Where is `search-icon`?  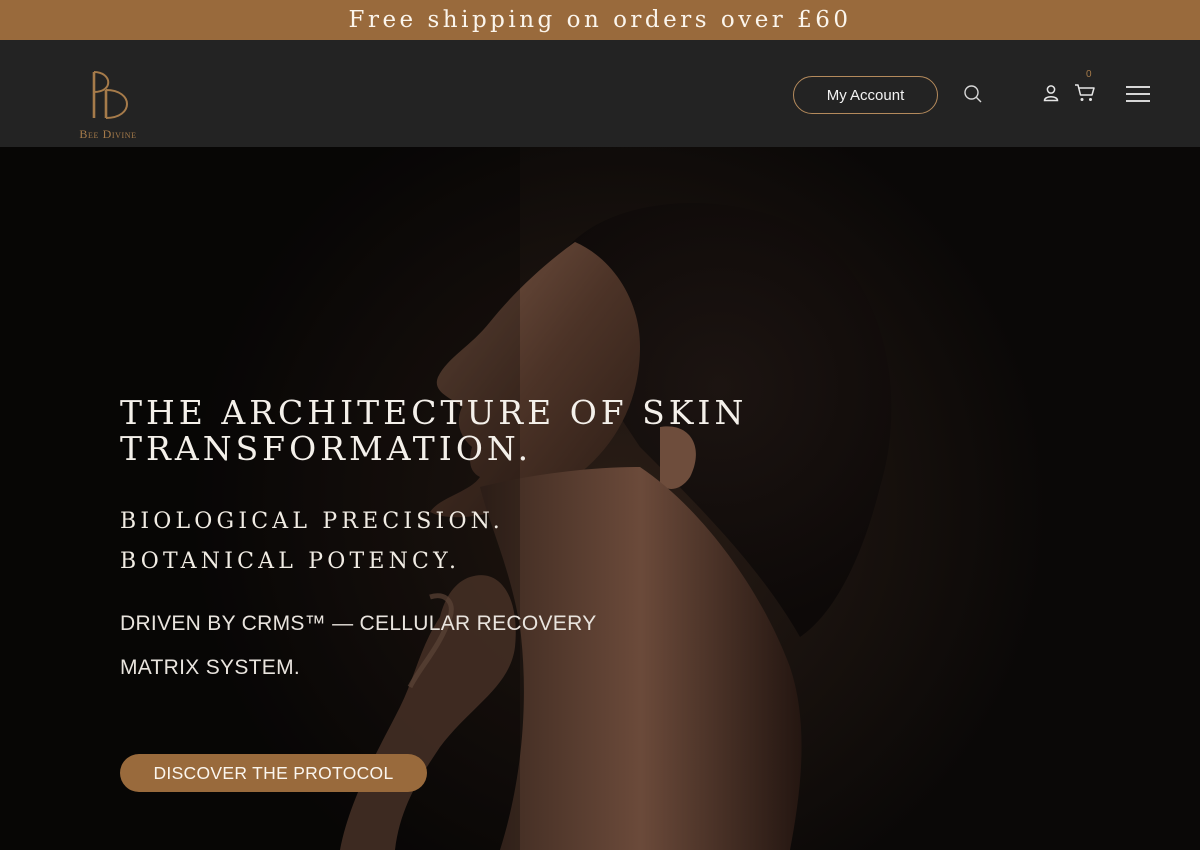
search-icon is located at coordinates (973, 94).